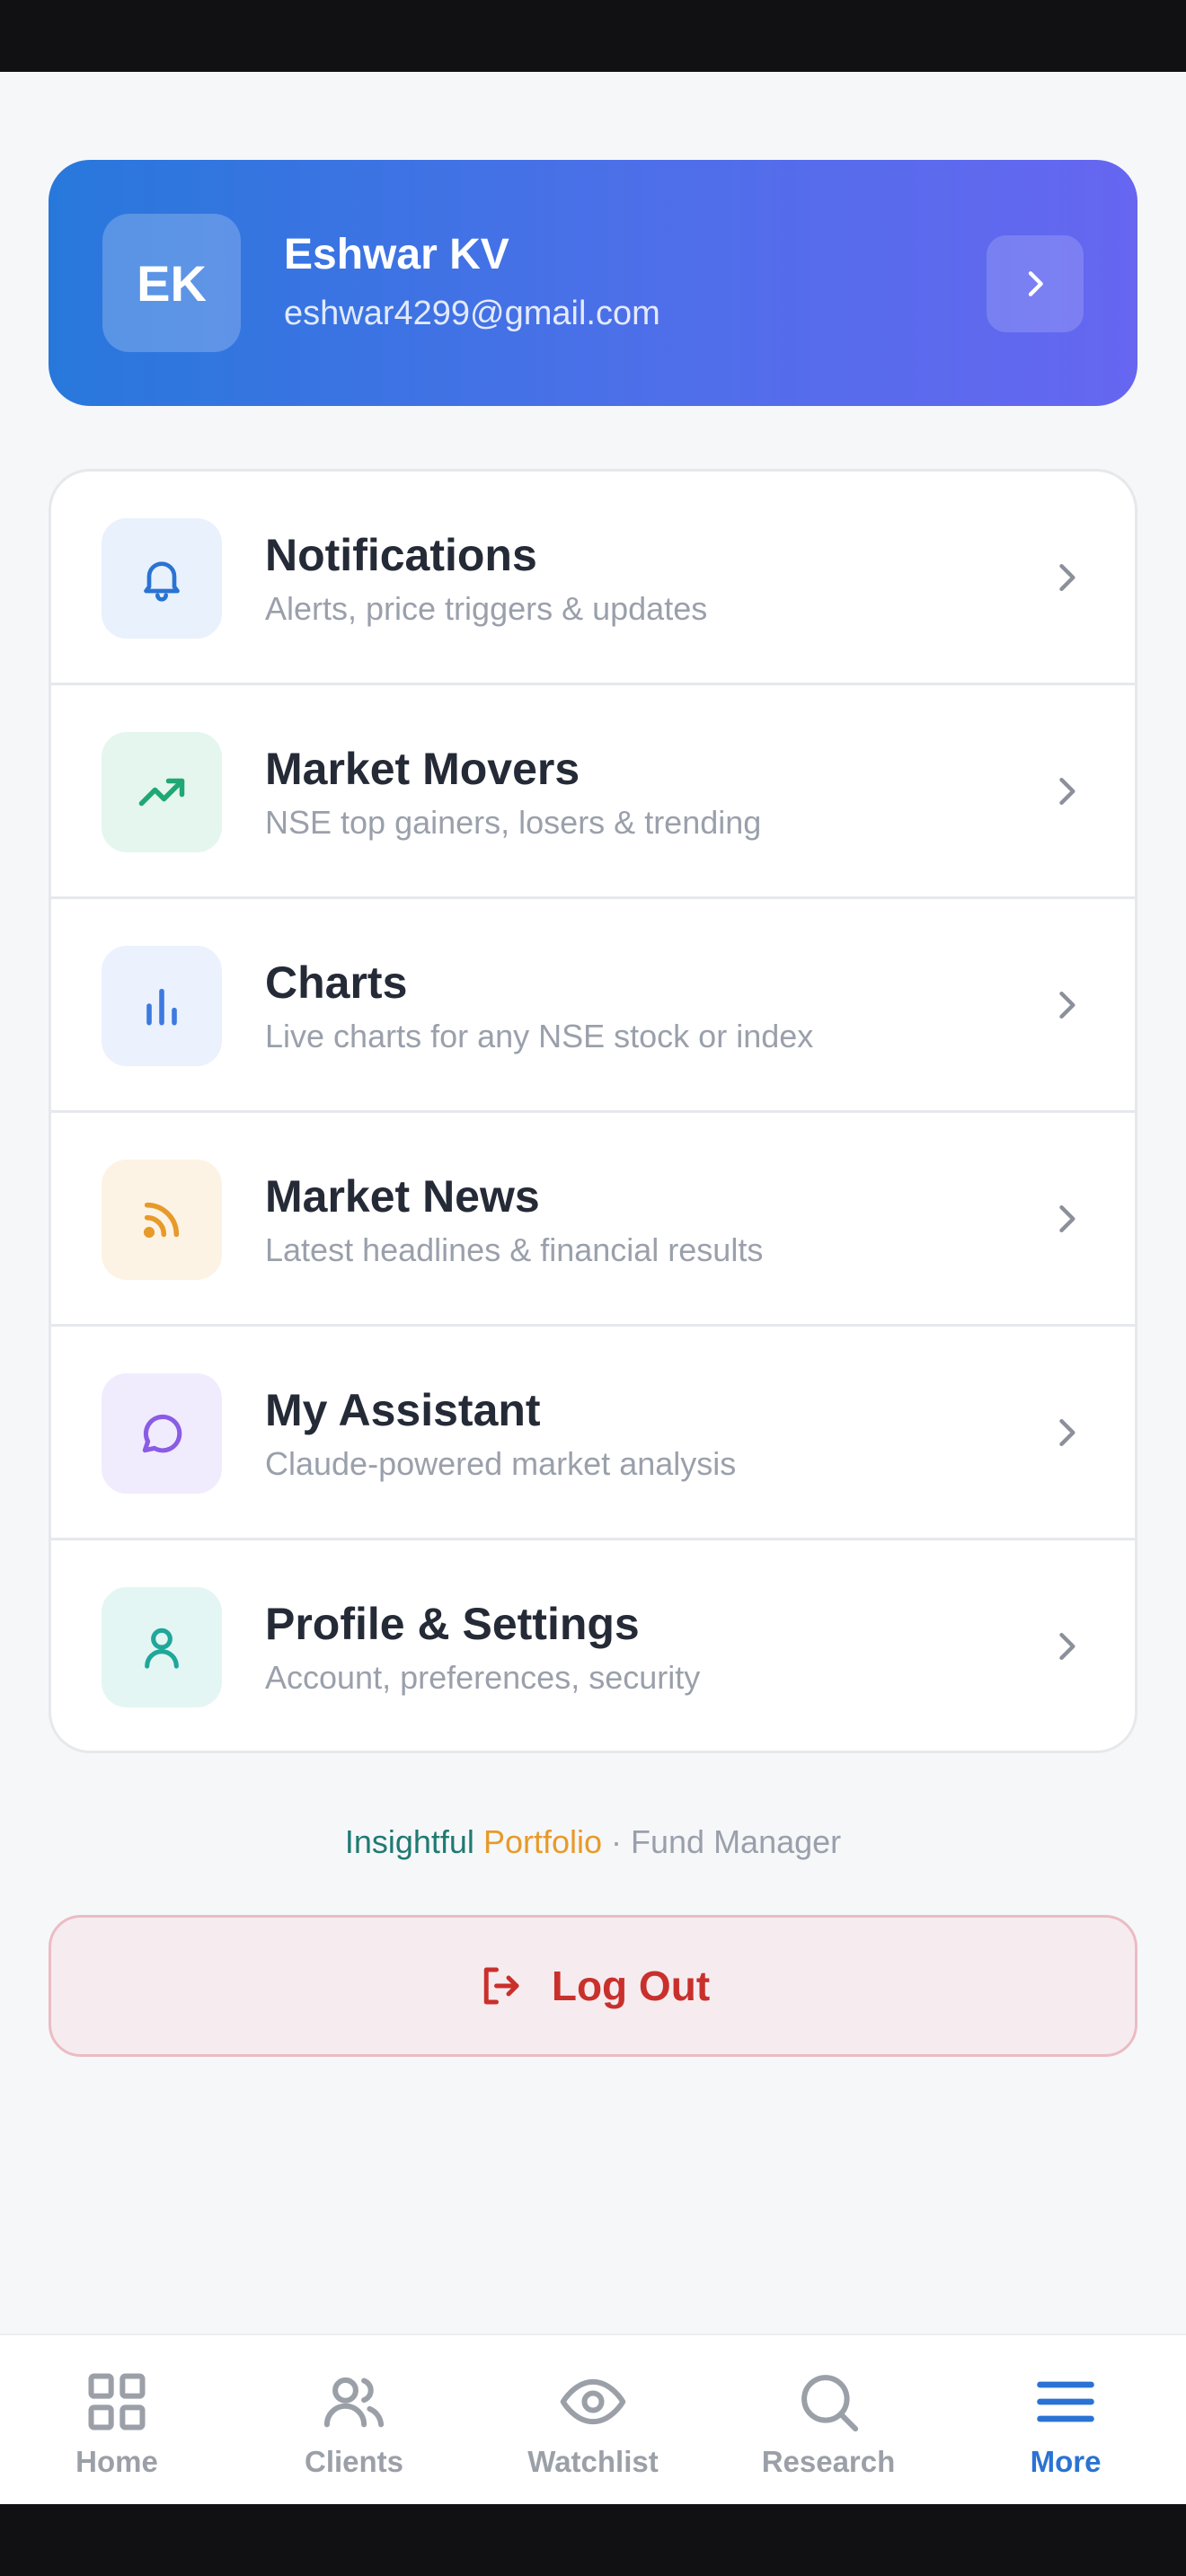  Describe the element at coordinates (401, 555) in the screenshot. I see `menu-item-title: Notifications` at that location.